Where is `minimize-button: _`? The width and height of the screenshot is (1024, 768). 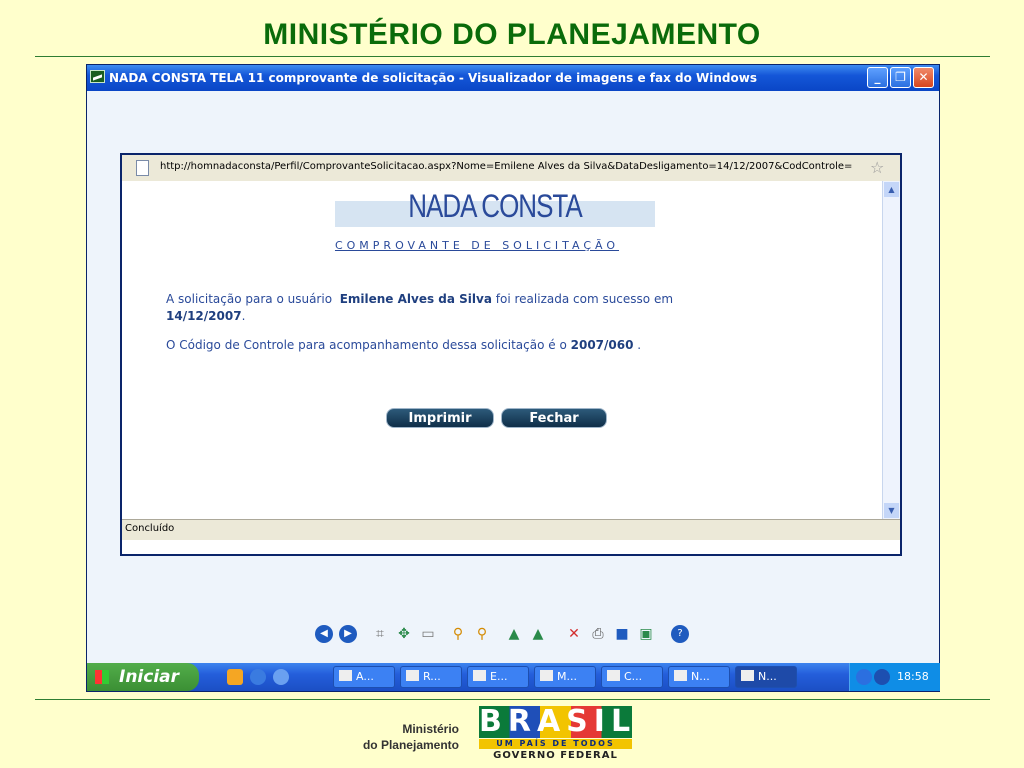 minimize-button: _ is located at coordinates (877, 77).